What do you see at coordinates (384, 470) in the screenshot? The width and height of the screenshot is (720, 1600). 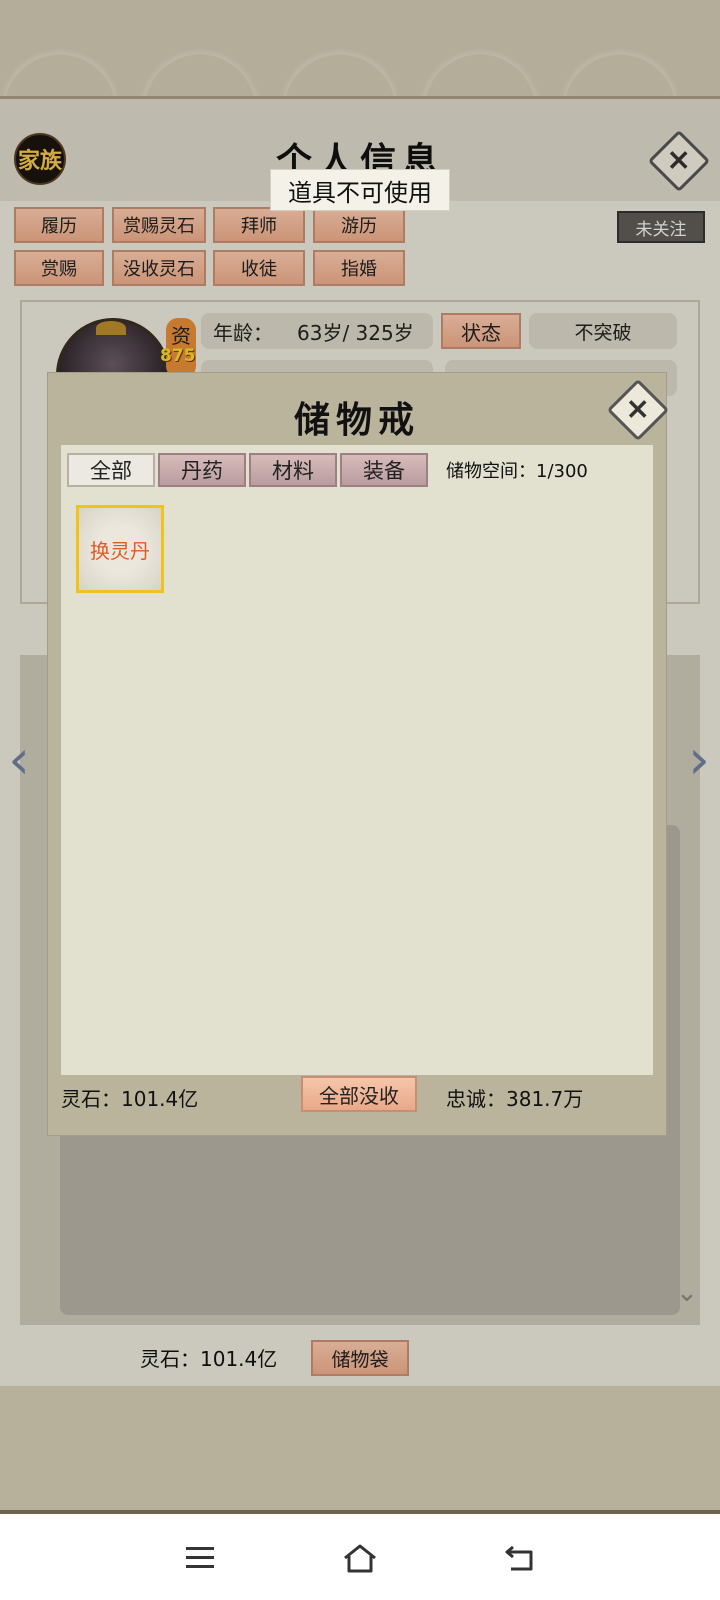 I see `tab-equipment: 装备` at bounding box center [384, 470].